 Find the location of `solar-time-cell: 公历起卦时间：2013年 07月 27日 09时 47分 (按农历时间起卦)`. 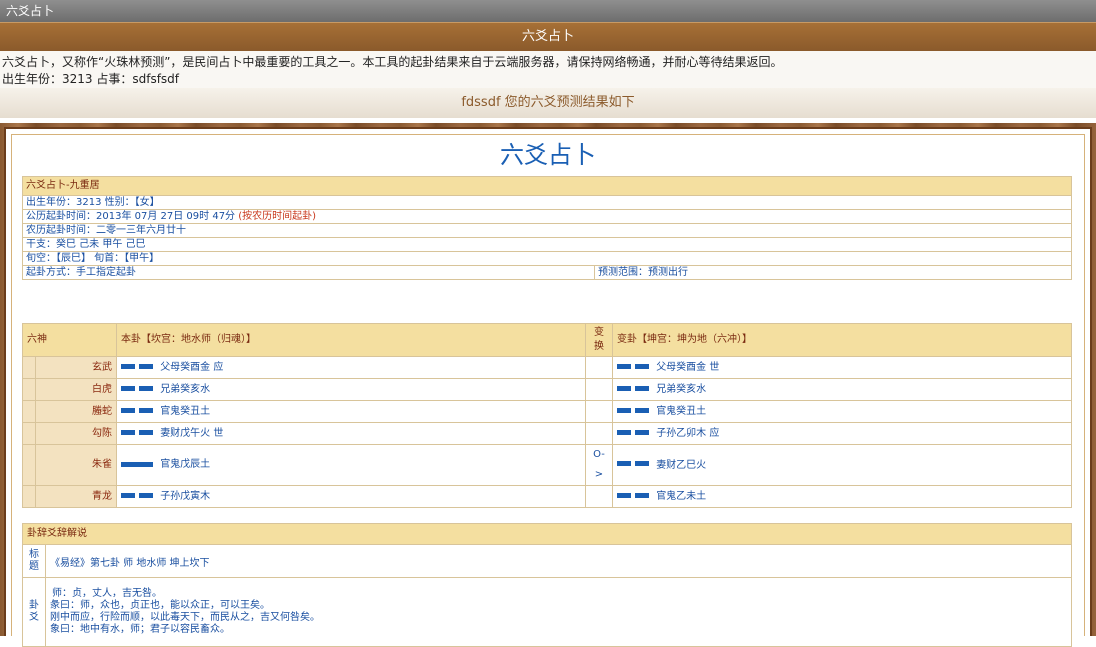

solar-time-cell: 公历起卦时间：2013年 07月 27日 09时 47分 (按农历时间起卦) is located at coordinates (547, 216).